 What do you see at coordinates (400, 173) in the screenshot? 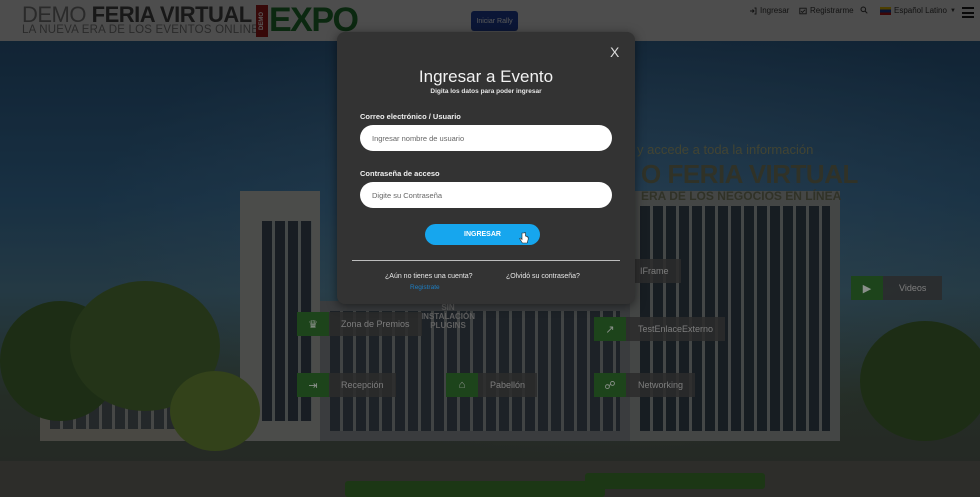
I see `password-label: Contraseña de acceso` at bounding box center [400, 173].